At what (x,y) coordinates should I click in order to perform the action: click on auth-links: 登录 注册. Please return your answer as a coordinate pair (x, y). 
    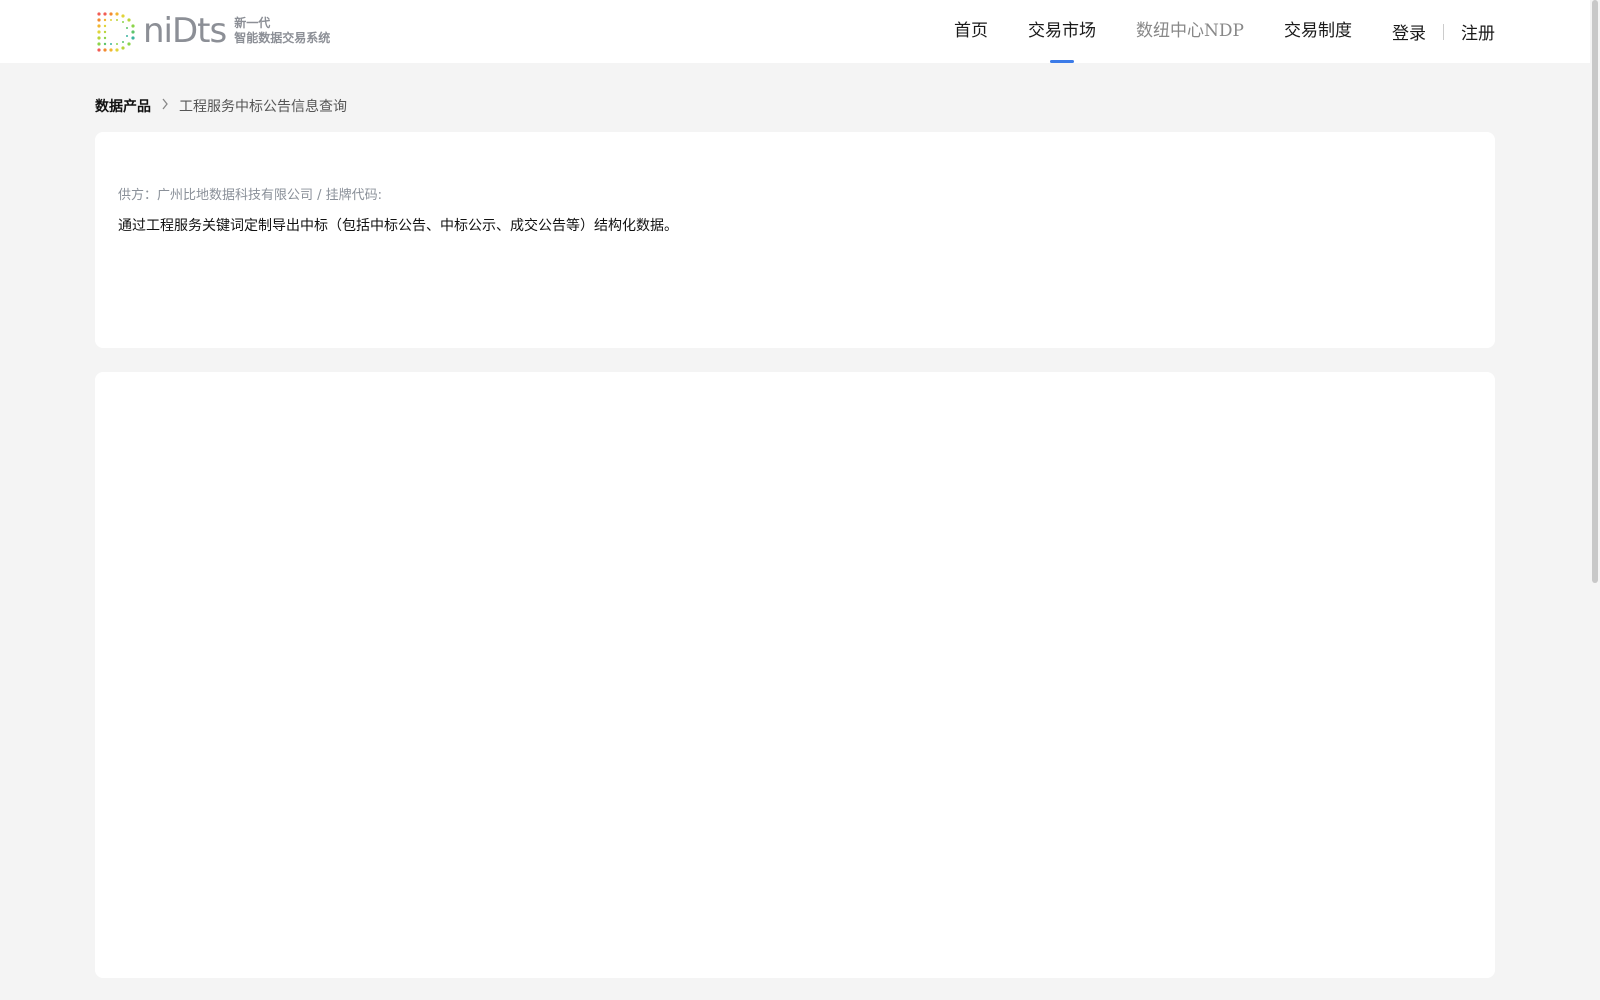
    Looking at the image, I should click on (1443, 31).